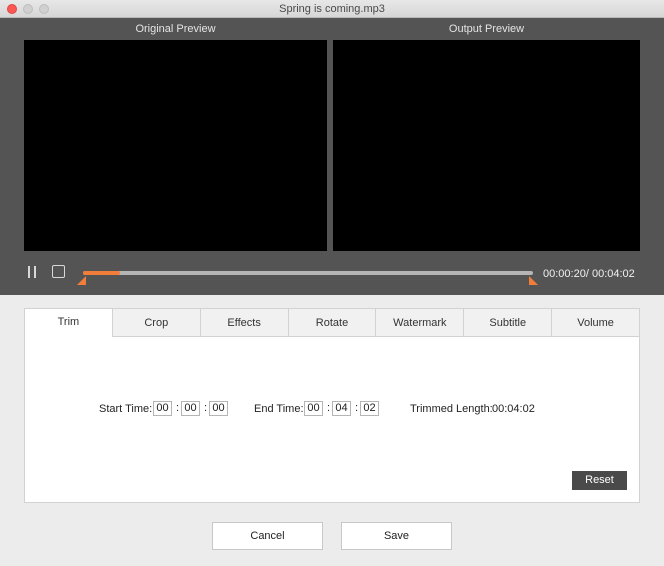  What do you see at coordinates (218, 408) in the screenshot?
I see `start-seconds-field: 00` at bounding box center [218, 408].